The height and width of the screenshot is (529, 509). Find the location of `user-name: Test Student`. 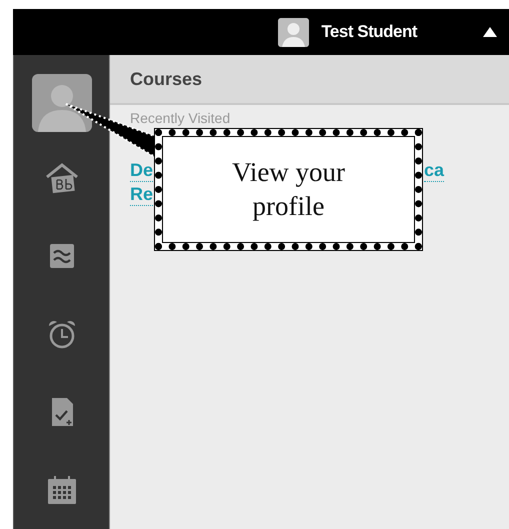

user-name: Test Student is located at coordinates (369, 32).